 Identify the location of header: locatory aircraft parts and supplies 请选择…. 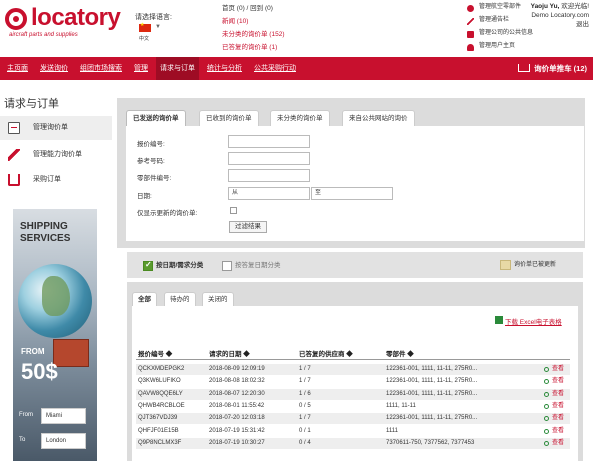
(296, 27).